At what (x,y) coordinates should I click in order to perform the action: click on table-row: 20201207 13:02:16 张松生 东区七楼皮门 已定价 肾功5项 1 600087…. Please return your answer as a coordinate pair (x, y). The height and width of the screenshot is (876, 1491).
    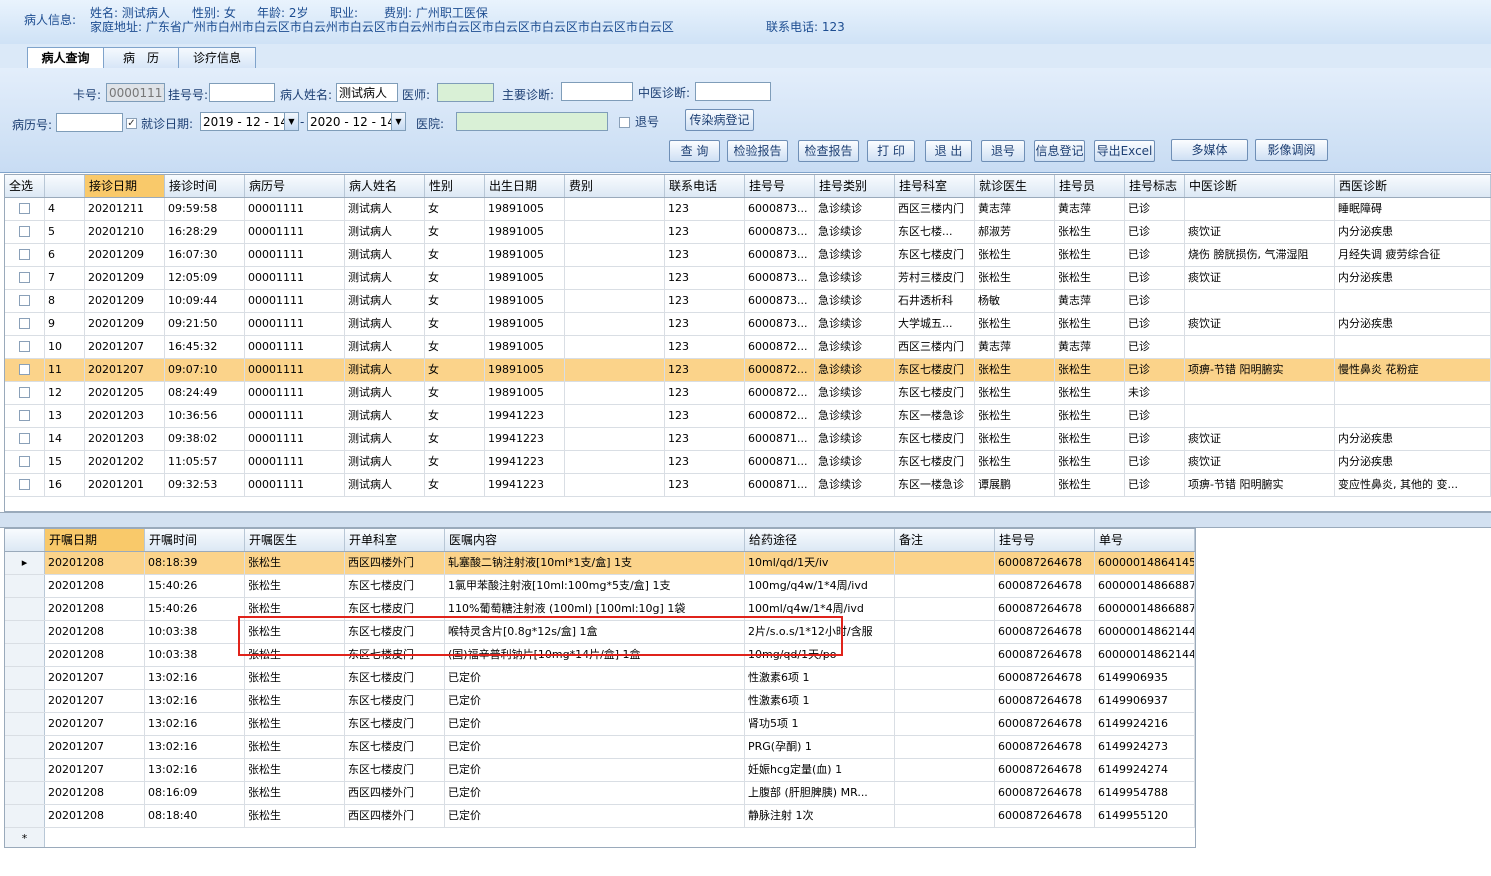
    Looking at the image, I should click on (600, 724).